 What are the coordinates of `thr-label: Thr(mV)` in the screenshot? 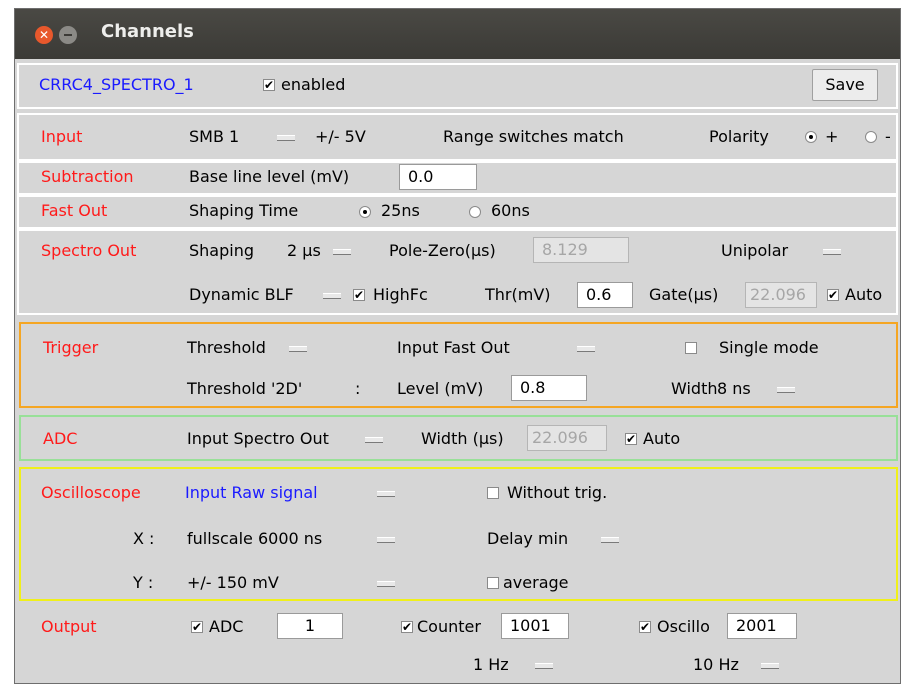 It's located at (518, 294).